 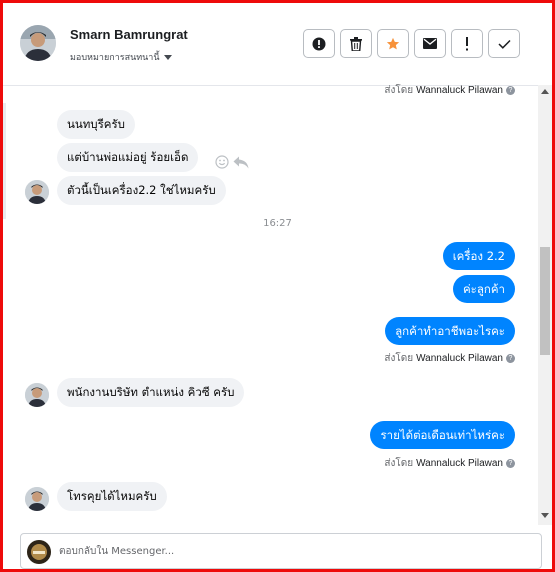 What do you see at coordinates (442, 435) in the screenshot?
I see `message-bubble-outgoing: รายได้ต่อเดือนเท่าไหร่คะ` at bounding box center [442, 435].